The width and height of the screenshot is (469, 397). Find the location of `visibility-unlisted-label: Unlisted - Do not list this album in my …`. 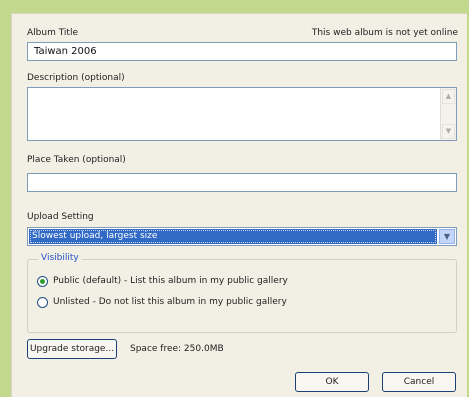

visibility-unlisted-label: Unlisted - Do not list this album in my … is located at coordinates (170, 302).